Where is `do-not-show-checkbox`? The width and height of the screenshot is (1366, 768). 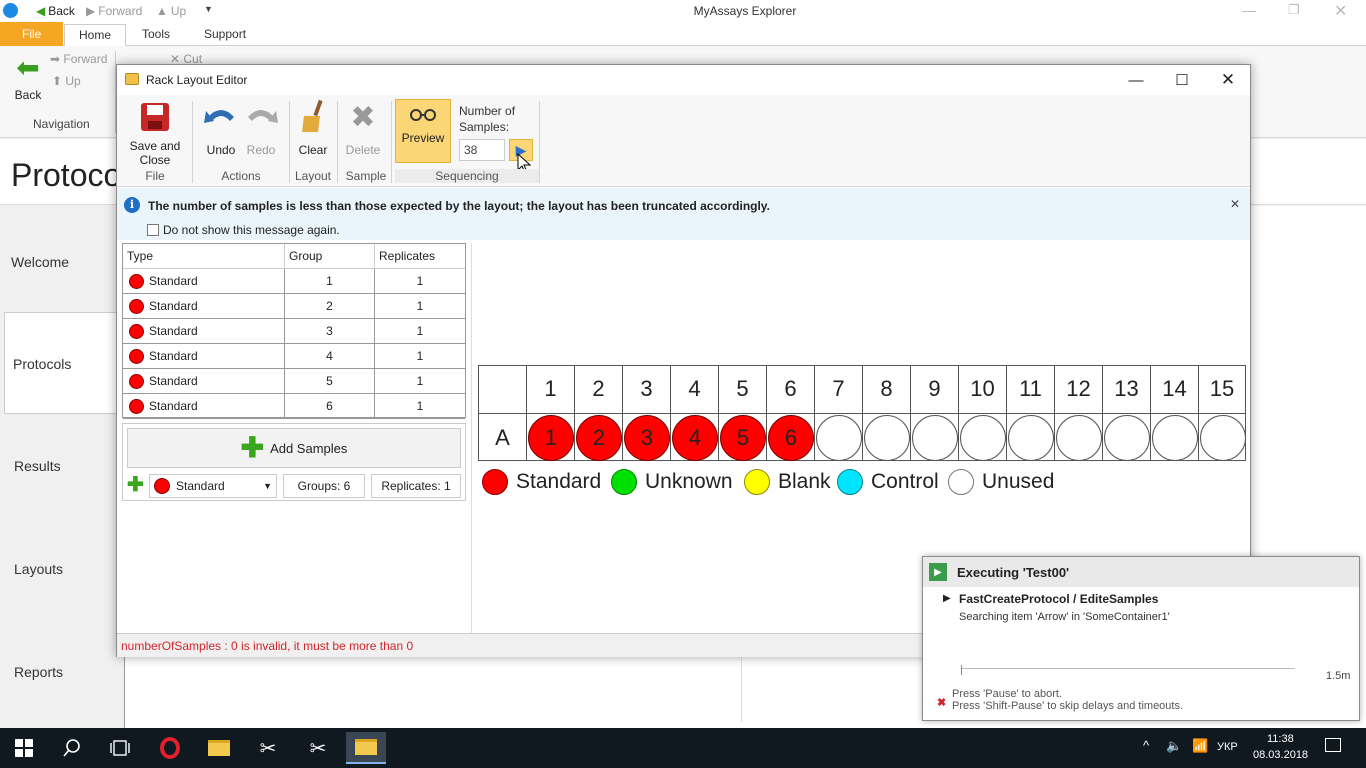
do-not-show-checkbox is located at coordinates (153, 230).